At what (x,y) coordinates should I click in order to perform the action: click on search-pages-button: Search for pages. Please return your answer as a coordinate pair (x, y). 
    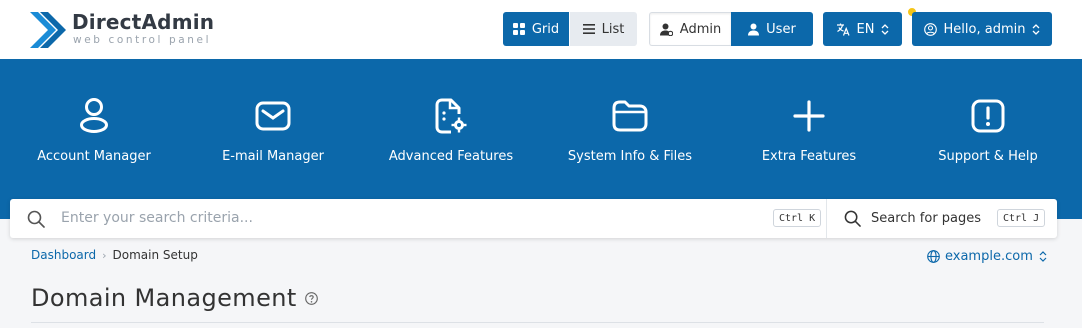
    Looking at the image, I should click on (912, 218).